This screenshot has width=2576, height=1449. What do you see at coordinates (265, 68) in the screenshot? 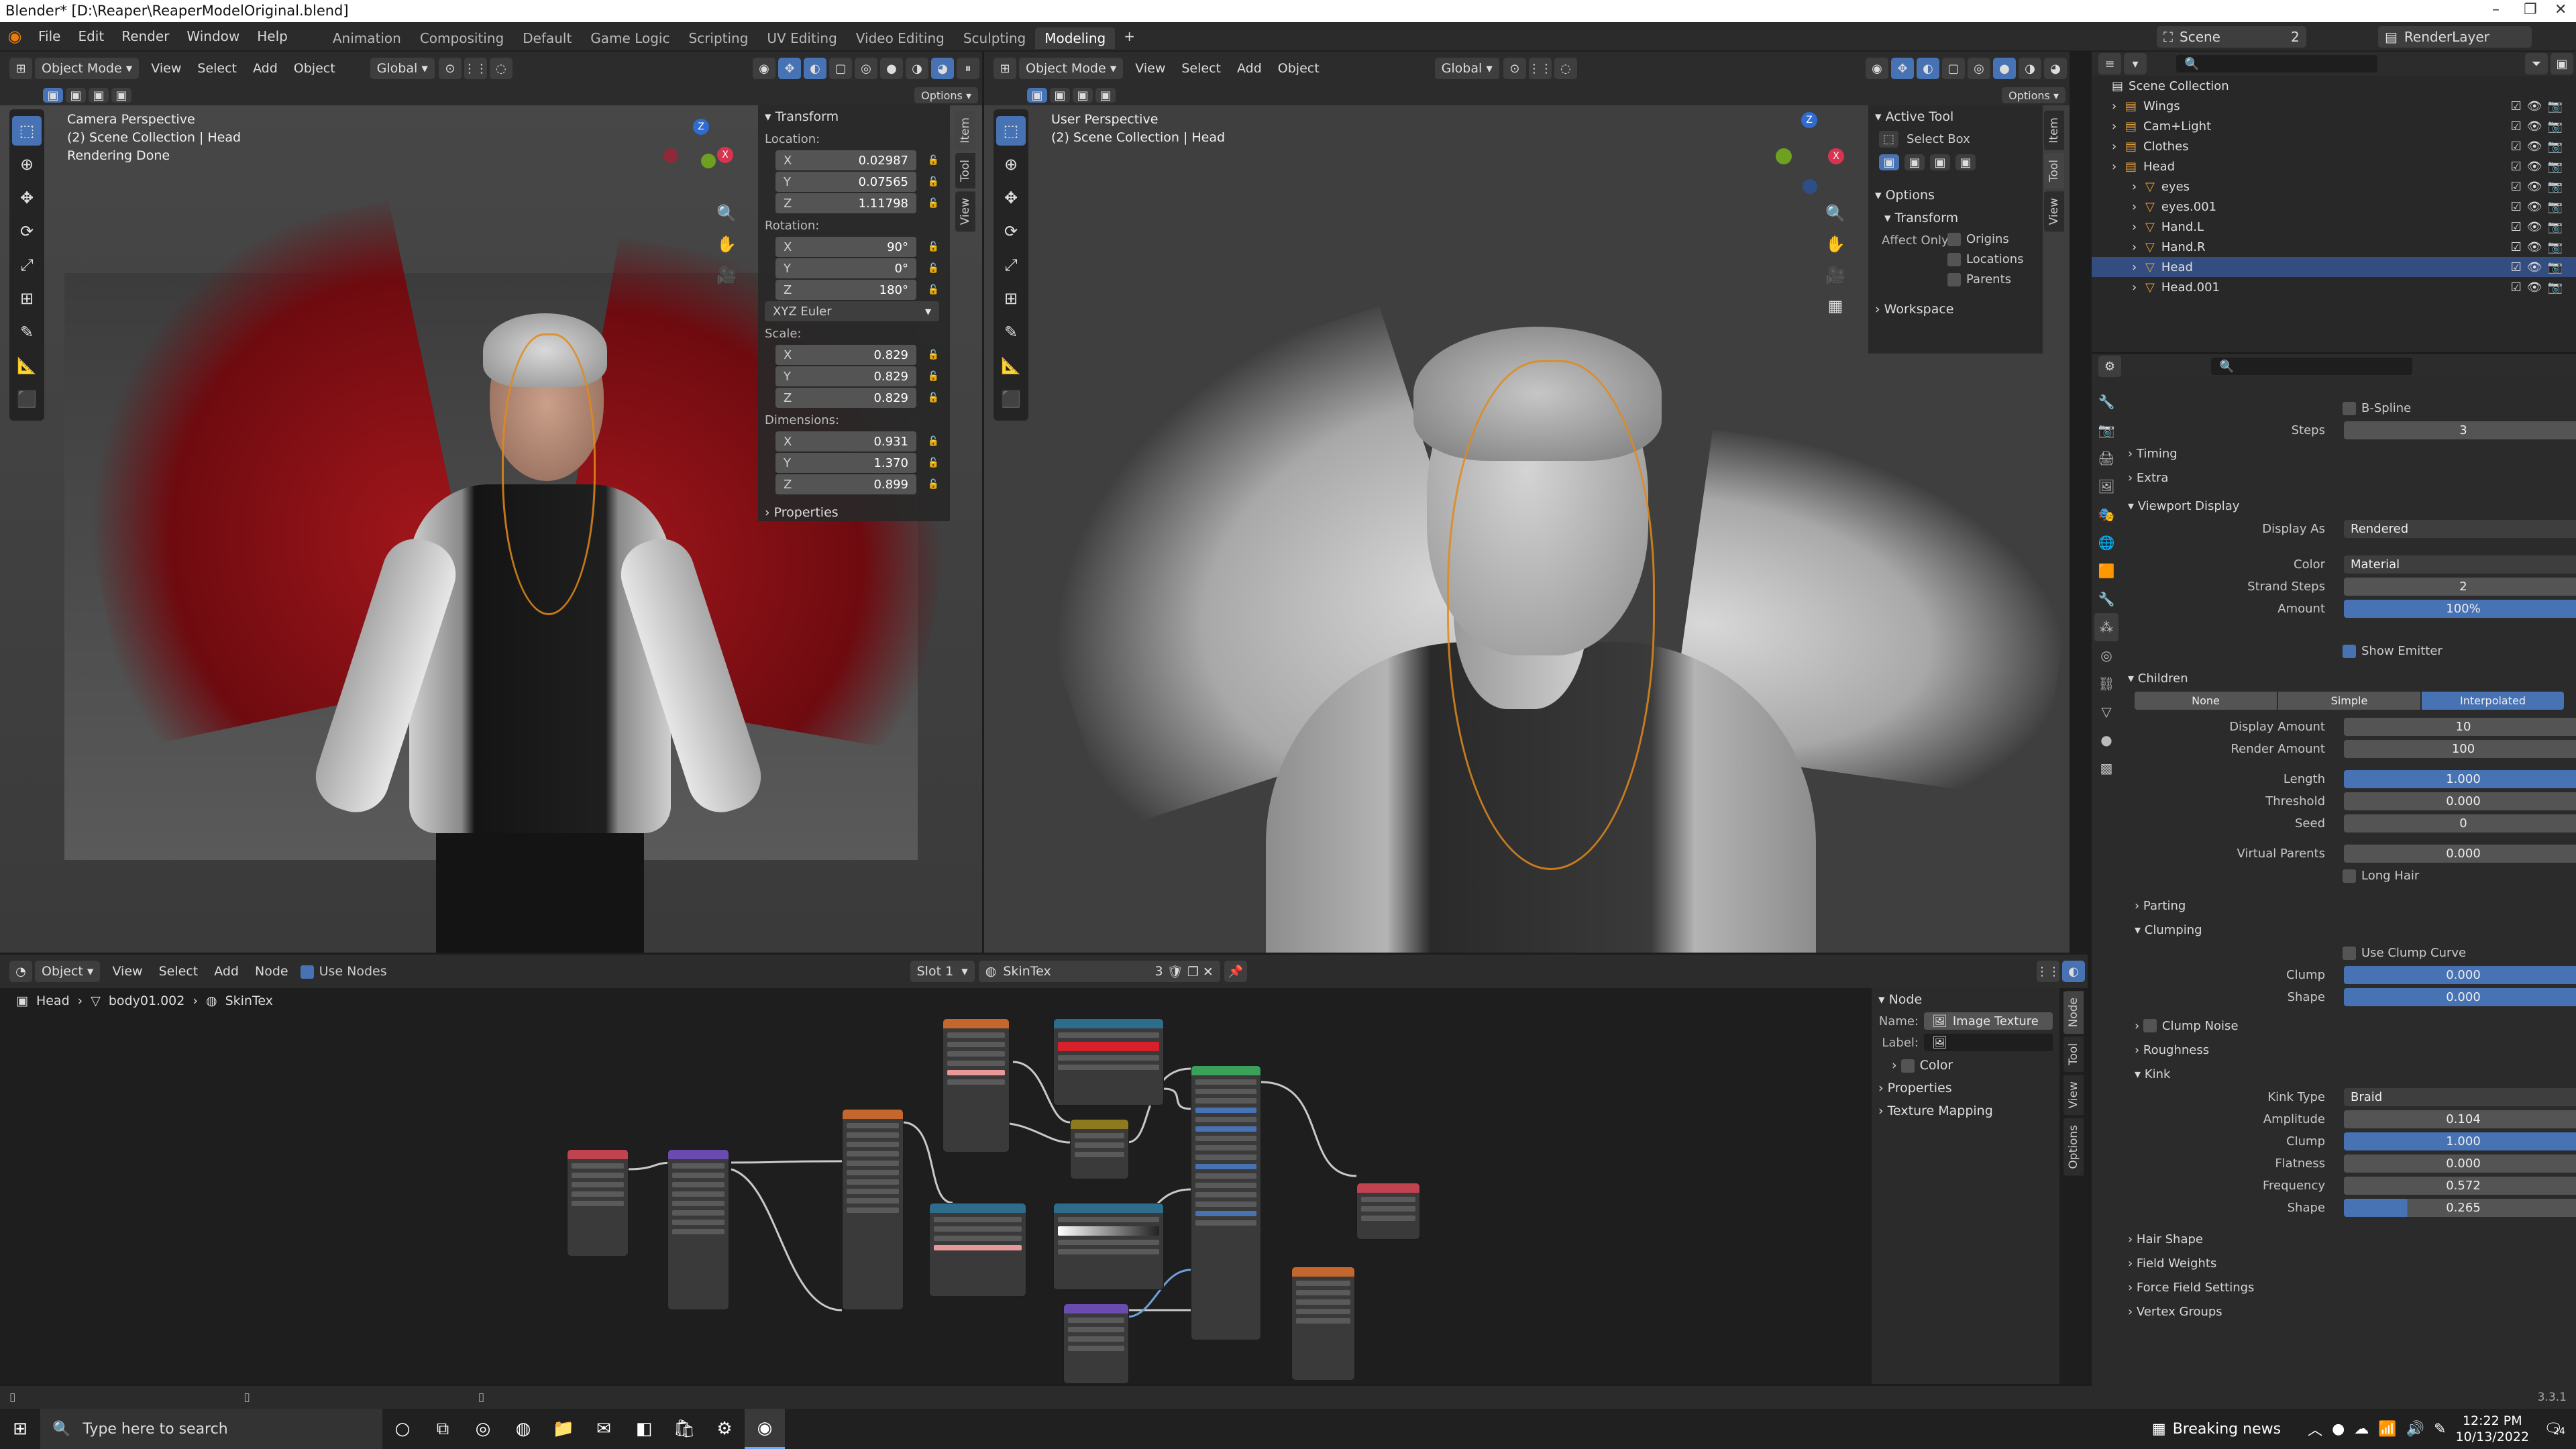
I see `menu-add: Add` at bounding box center [265, 68].